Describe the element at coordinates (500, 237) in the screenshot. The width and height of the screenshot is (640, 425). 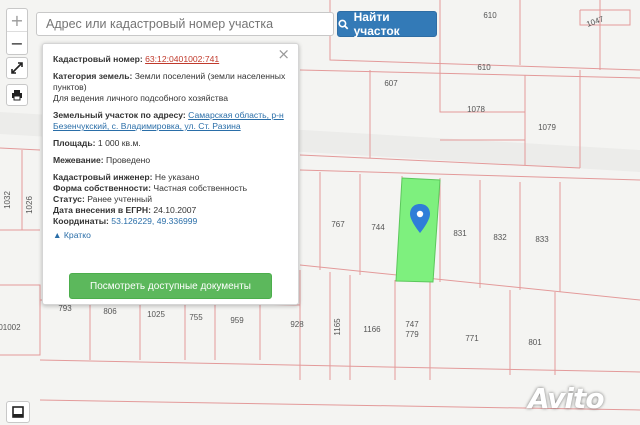
I see `map-label: 832` at that location.